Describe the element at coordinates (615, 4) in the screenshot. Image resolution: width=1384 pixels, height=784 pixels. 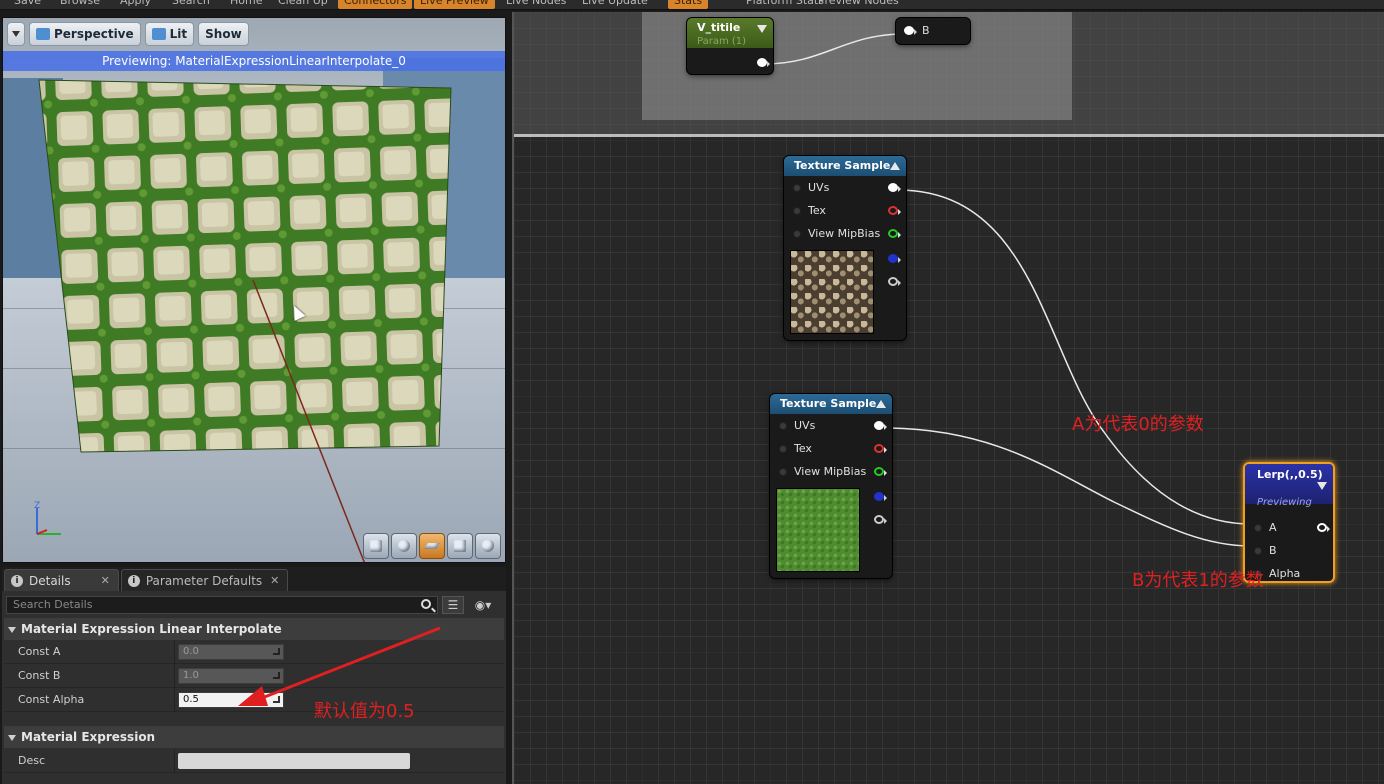
I see `toolbar-live-update-button: Live Update` at that location.